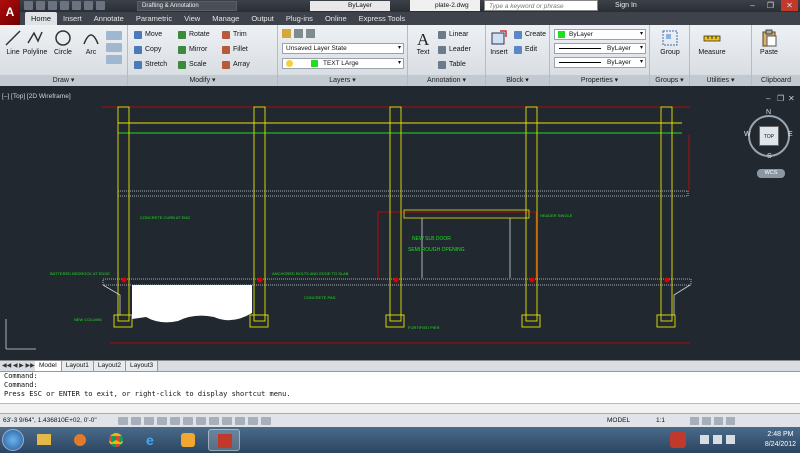 The image size is (800, 453). I want to click on rectangle-icon, so click(114, 35).